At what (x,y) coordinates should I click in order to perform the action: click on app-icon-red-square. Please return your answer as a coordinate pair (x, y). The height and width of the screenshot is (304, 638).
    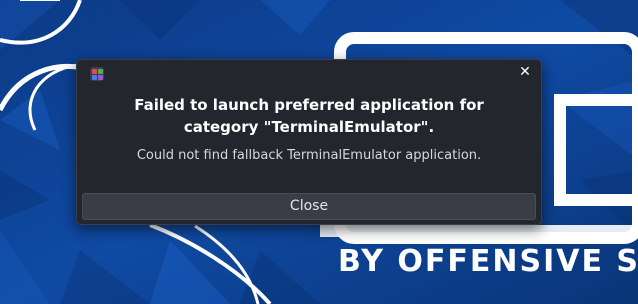
    Looking at the image, I should click on (94, 71).